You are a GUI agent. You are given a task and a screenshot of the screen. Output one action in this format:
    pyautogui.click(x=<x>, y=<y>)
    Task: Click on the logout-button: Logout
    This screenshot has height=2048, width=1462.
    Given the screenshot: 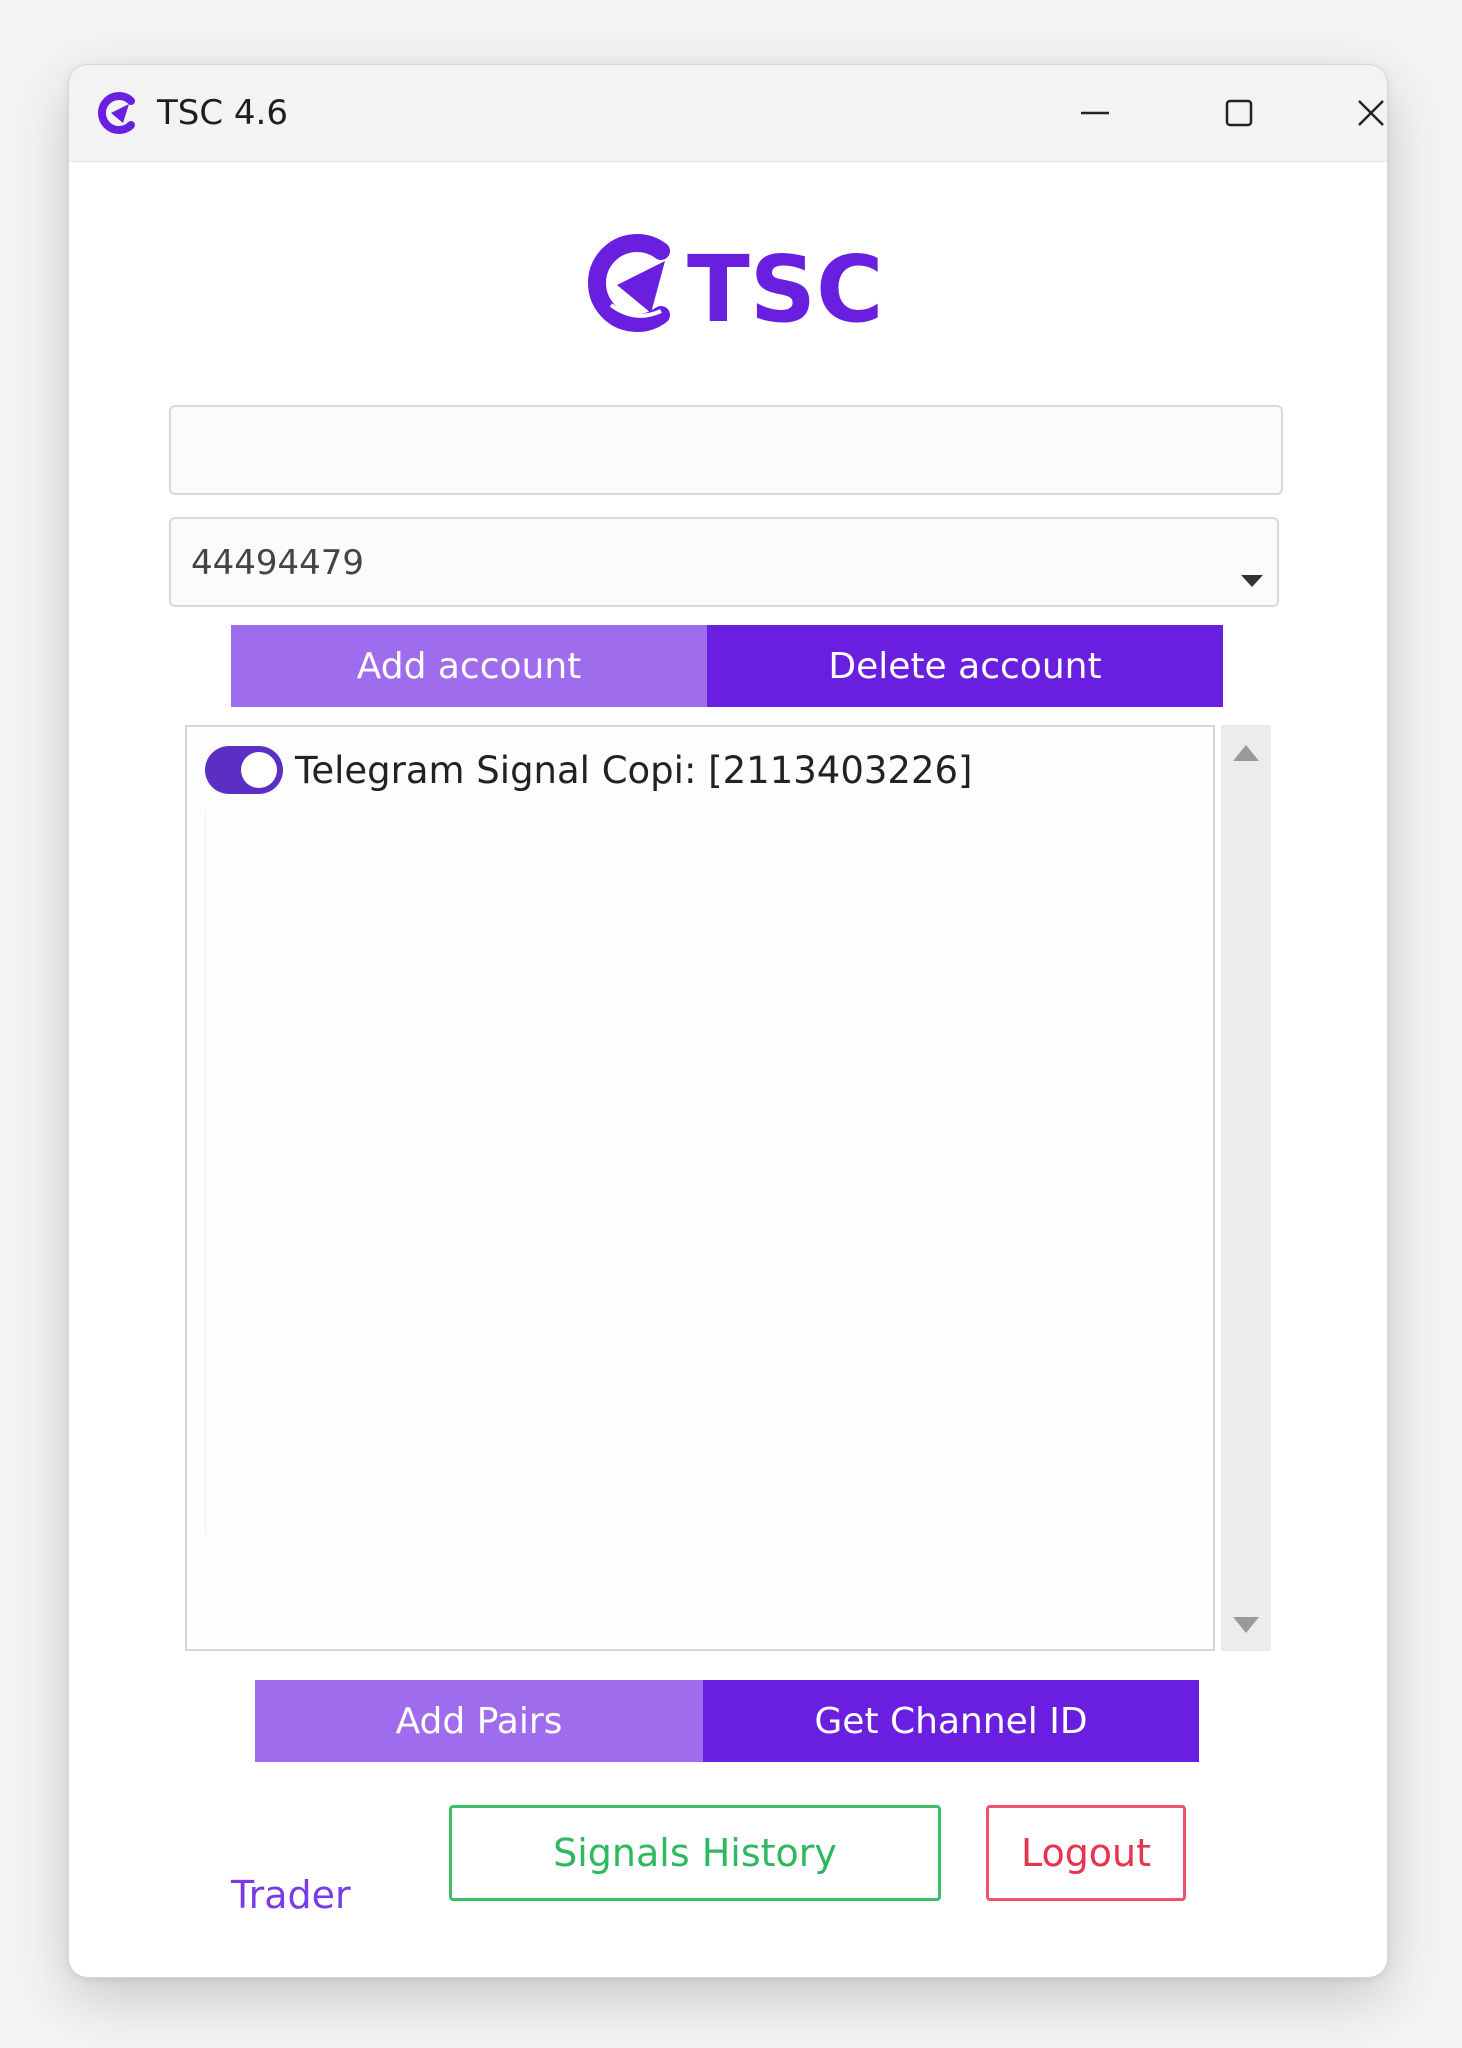 What is the action you would take?
    pyautogui.click(x=1086, y=1853)
    